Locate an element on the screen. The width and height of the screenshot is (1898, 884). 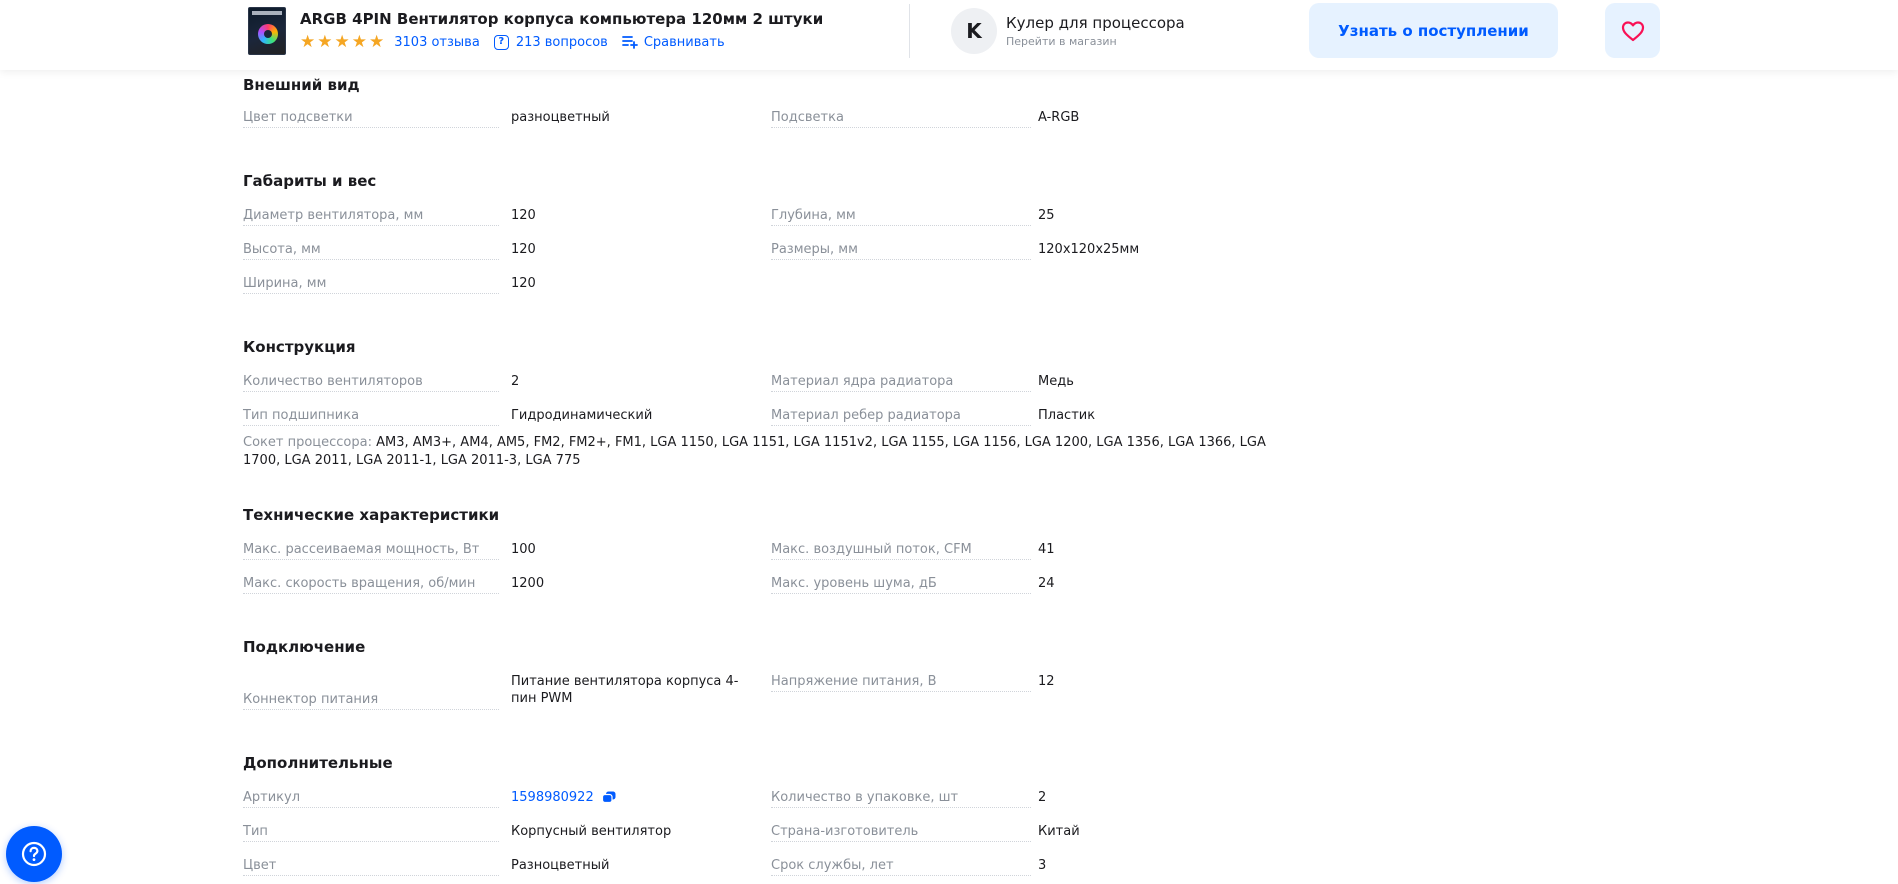
help-icon is located at coordinates (34, 854).